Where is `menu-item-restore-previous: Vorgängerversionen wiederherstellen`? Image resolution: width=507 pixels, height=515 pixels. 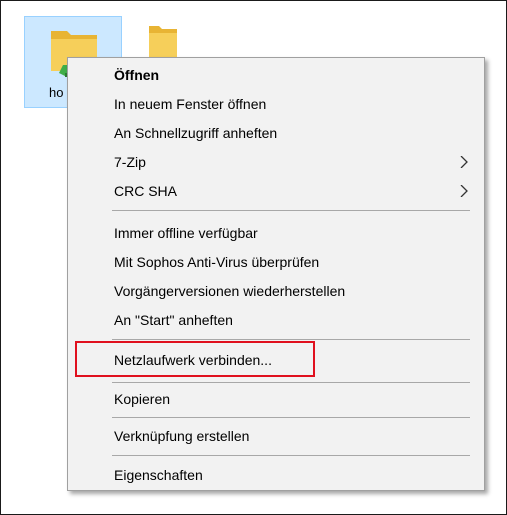 menu-item-restore-previous: Vorgängerversionen wiederherstellen is located at coordinates (276, 291).